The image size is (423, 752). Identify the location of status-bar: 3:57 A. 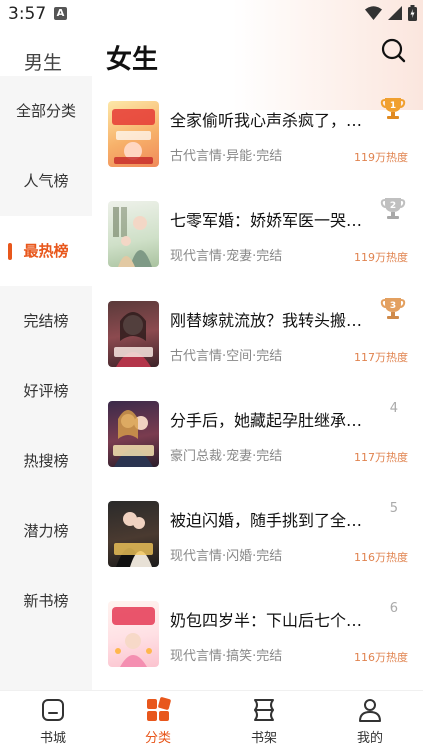
(211, 14).